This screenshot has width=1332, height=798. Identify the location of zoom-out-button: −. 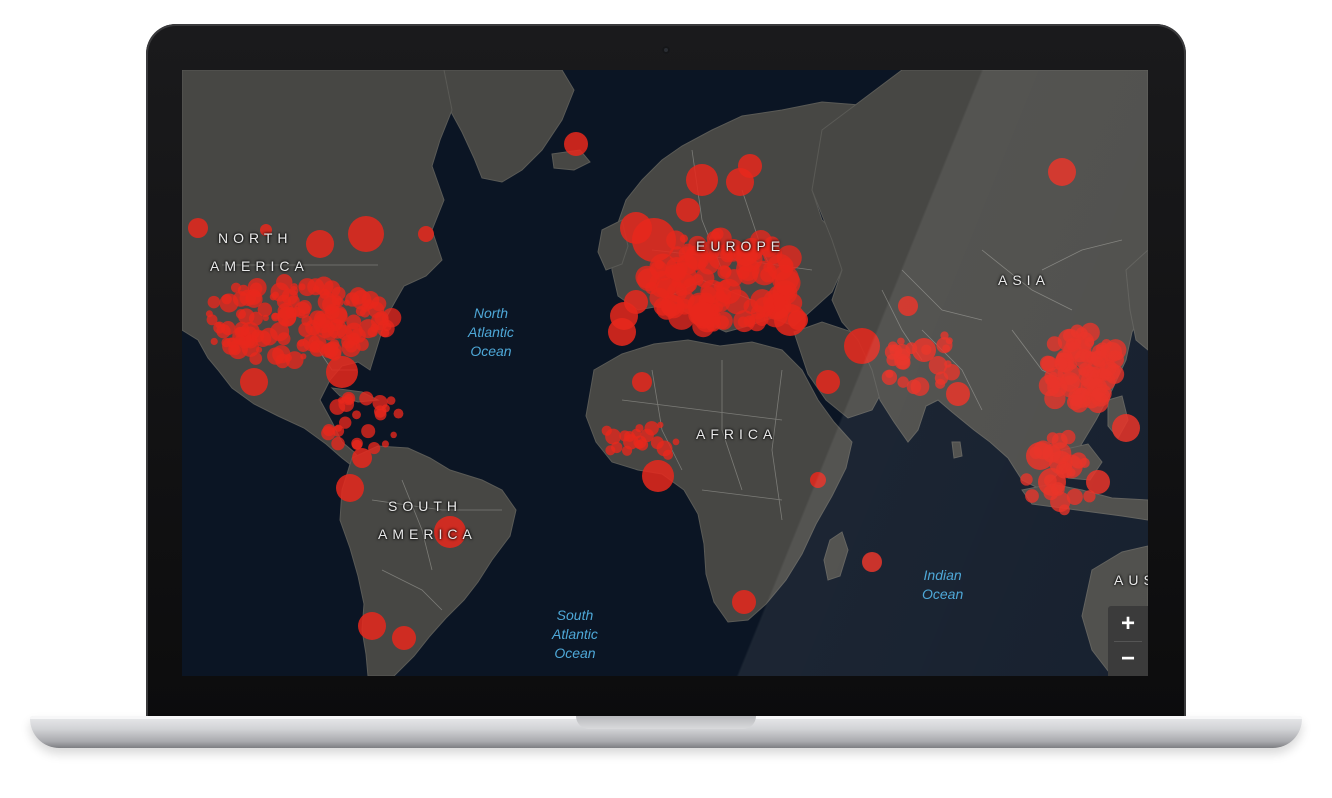
(1128, 658).